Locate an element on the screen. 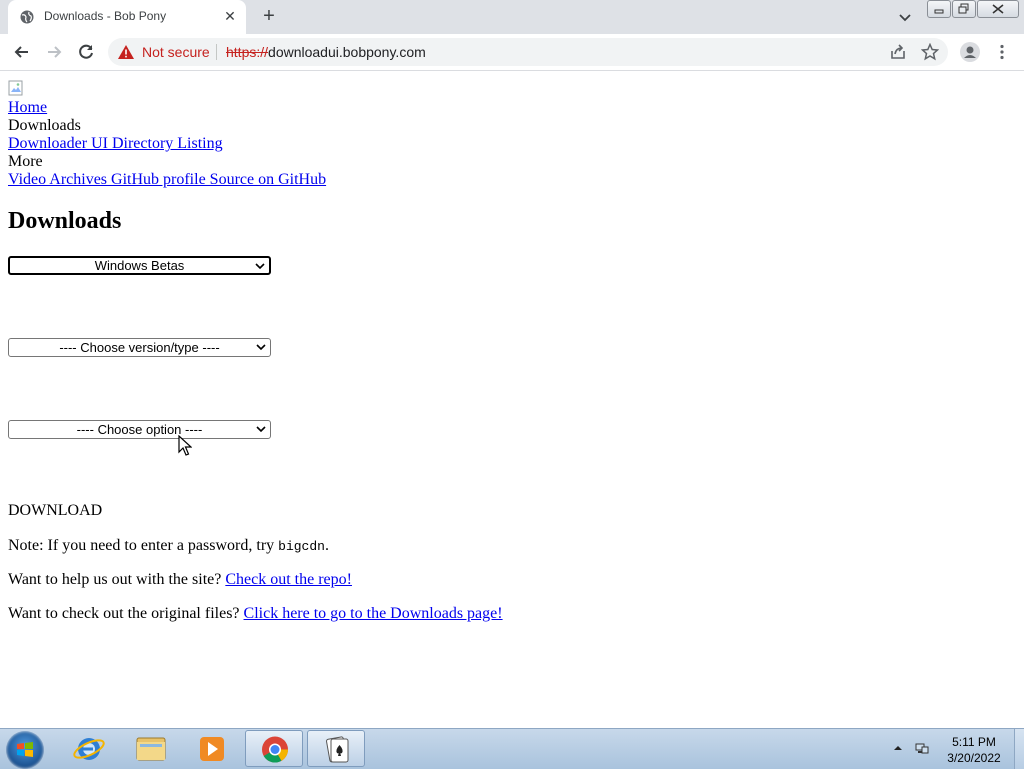 This screenshot has width=1024, height=774. nav-item-more: More is located at coordinates (25, 161).